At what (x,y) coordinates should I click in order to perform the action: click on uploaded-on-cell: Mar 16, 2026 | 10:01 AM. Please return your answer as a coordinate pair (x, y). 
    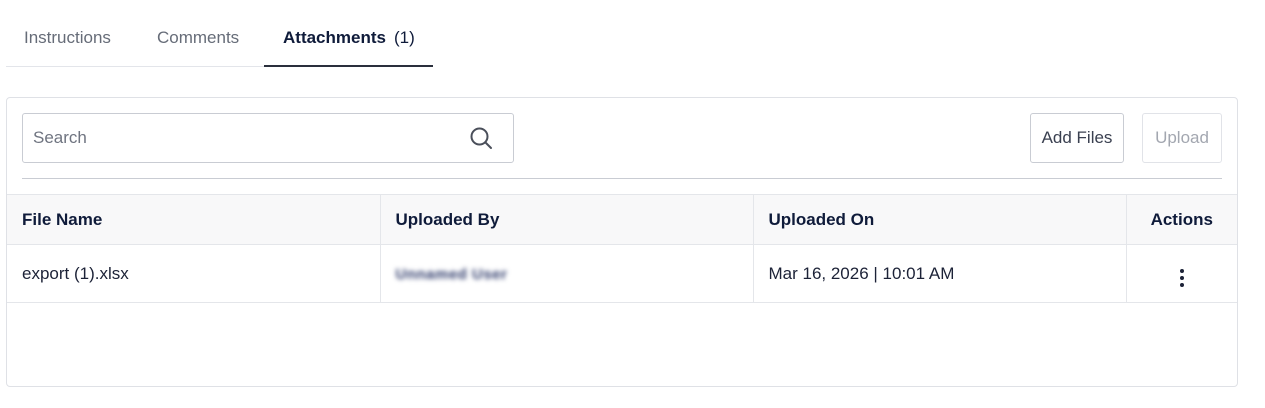
    Looking at the image, I should click on (939, 273).